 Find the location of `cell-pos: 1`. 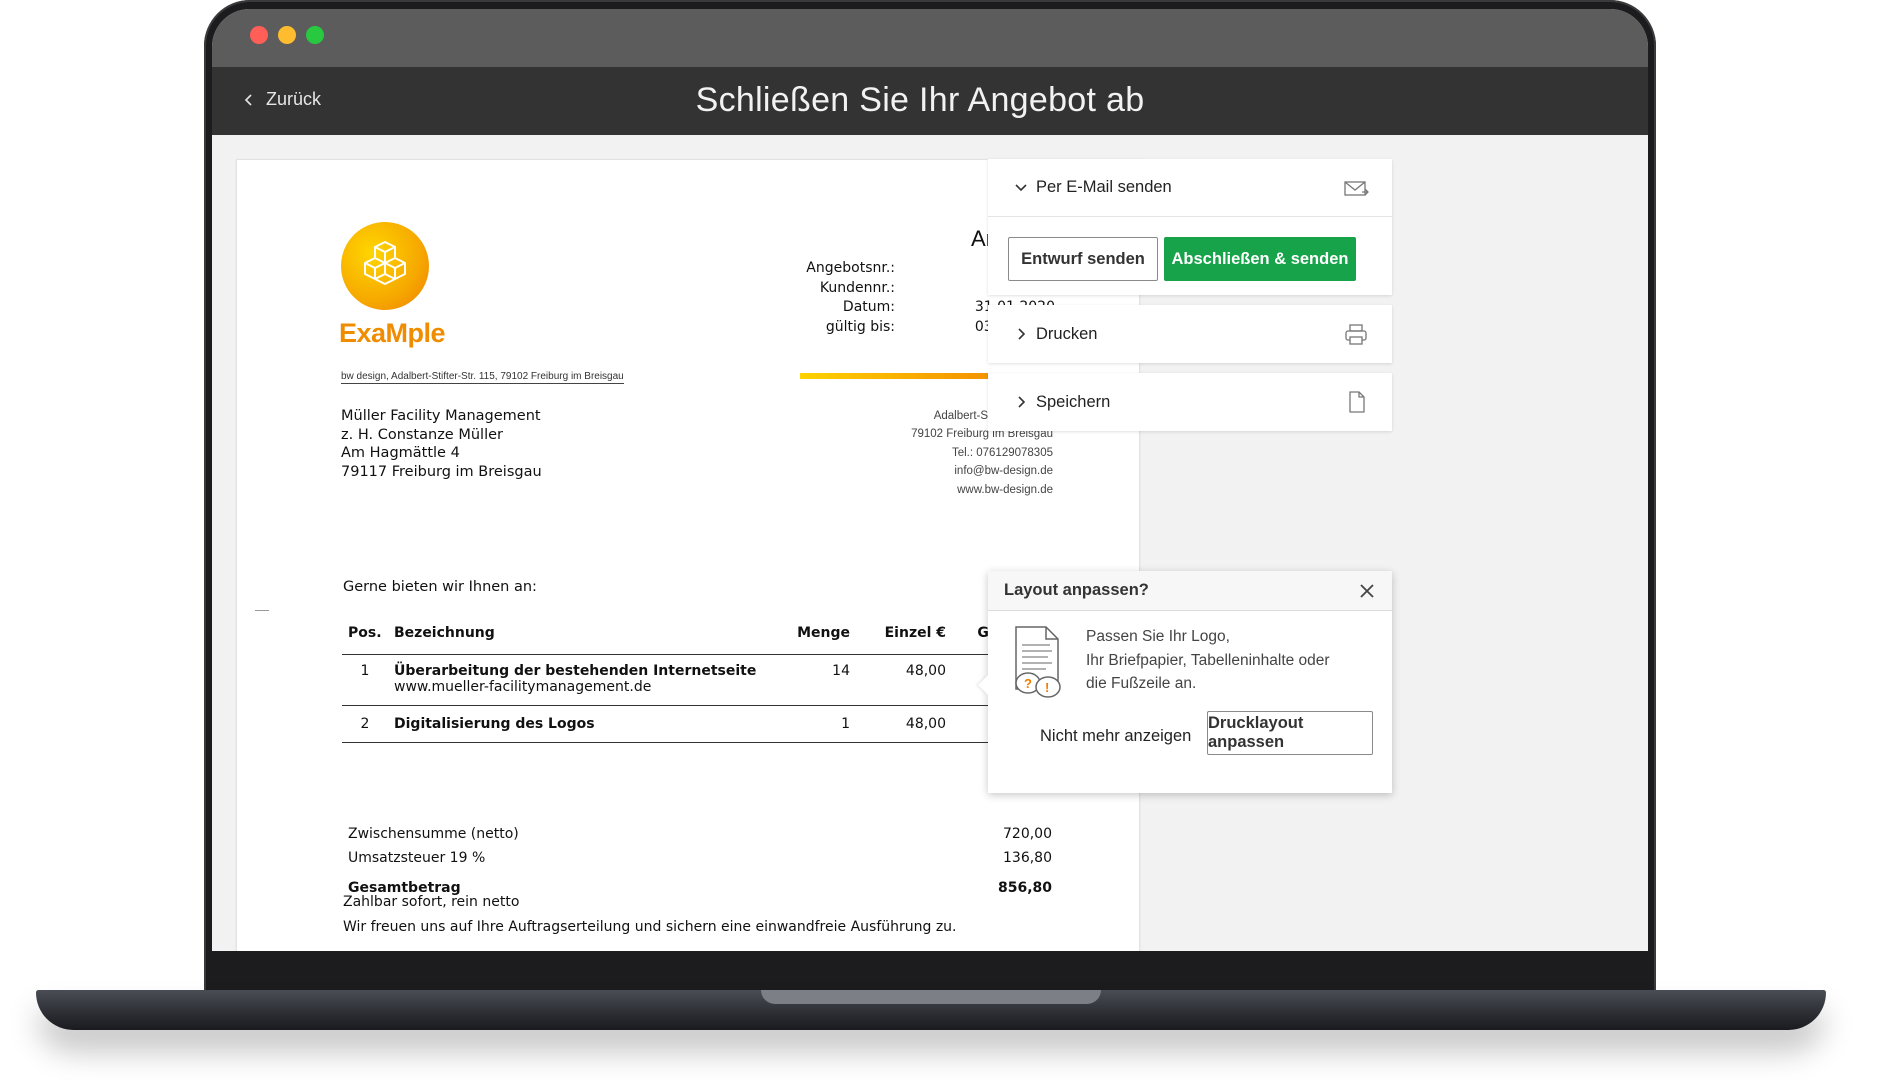

cell-pos: 1 is located at coordinates (365, 680).